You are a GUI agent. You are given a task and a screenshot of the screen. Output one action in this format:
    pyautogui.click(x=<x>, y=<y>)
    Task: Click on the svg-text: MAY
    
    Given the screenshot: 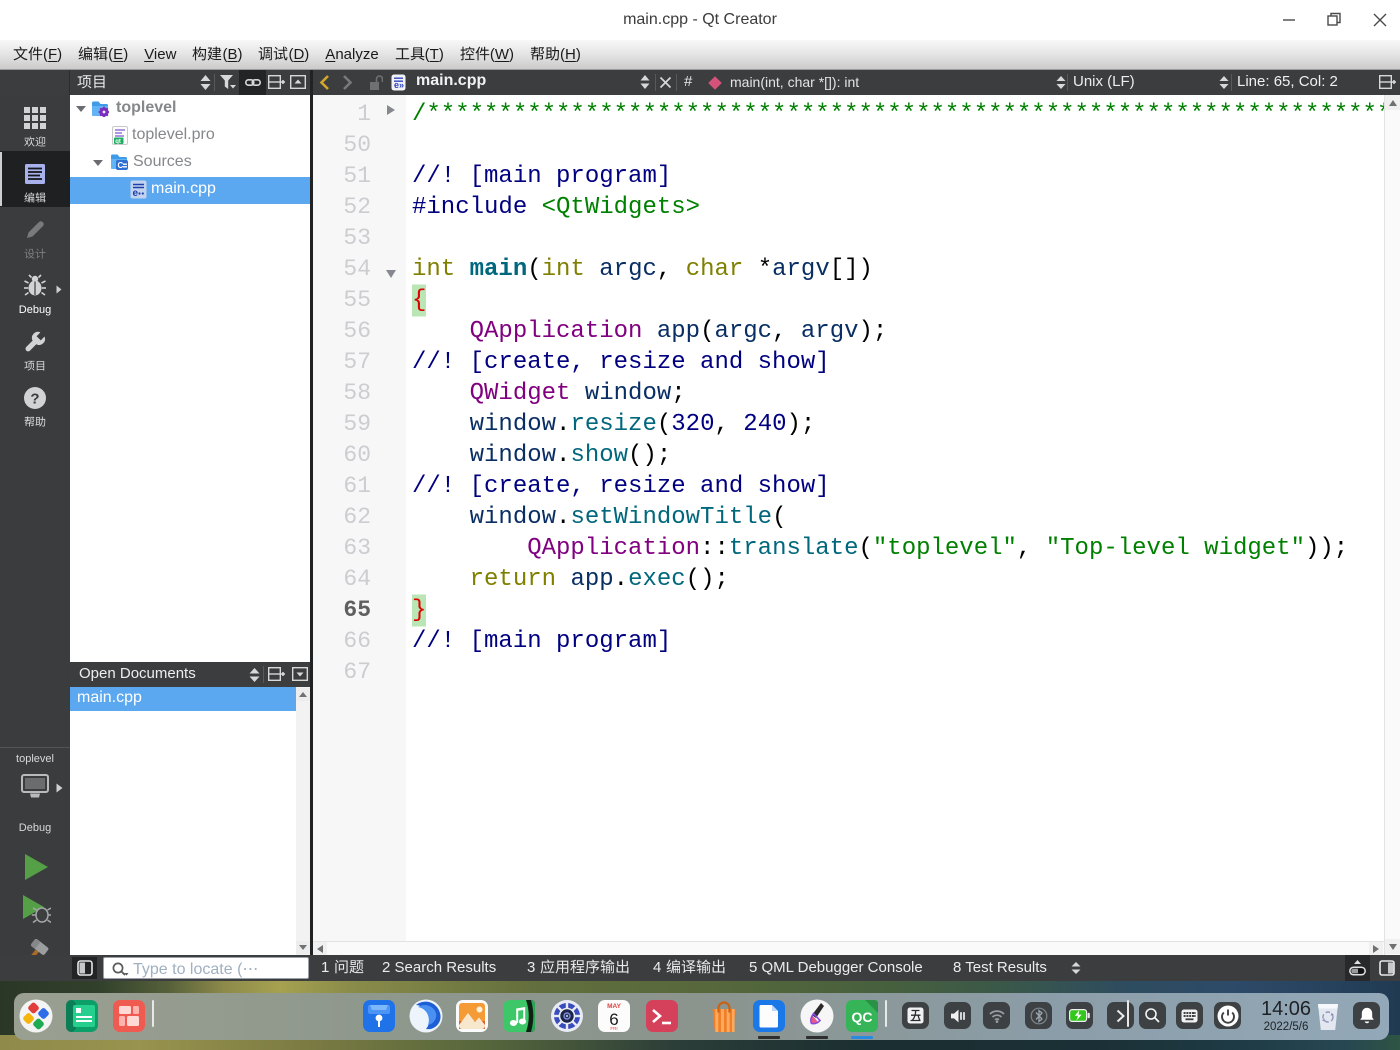 What is the action you would take?
    pyautogui.click(x=614, y=1006)
    